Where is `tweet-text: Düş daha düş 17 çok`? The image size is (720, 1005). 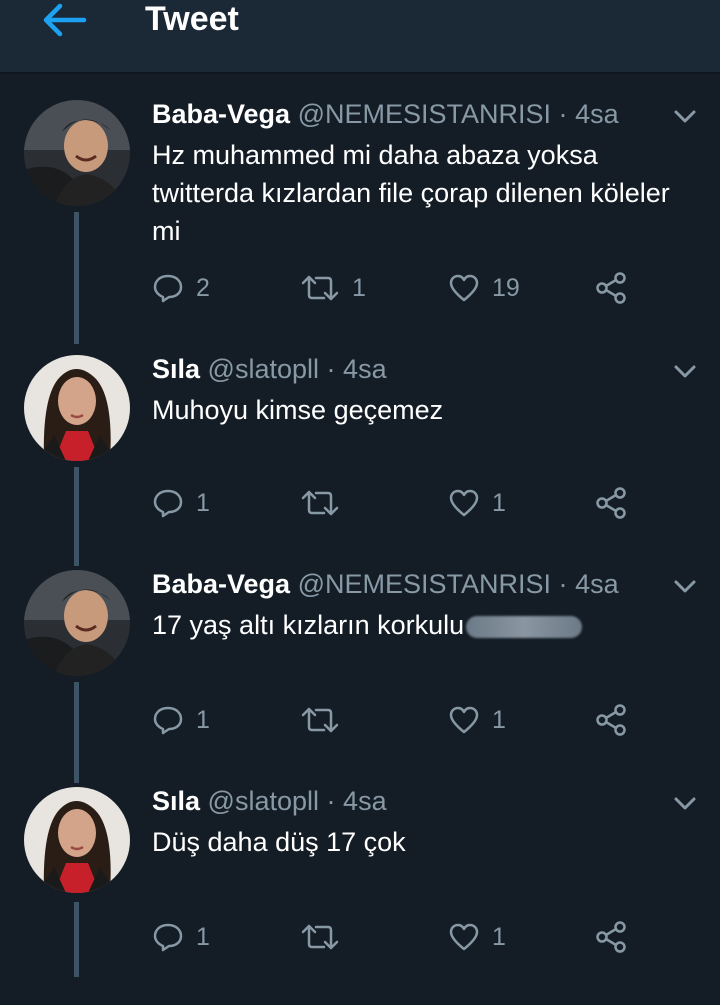
tweet-text: Düş daha düş 17 çok is located at coordinates (279, 842).